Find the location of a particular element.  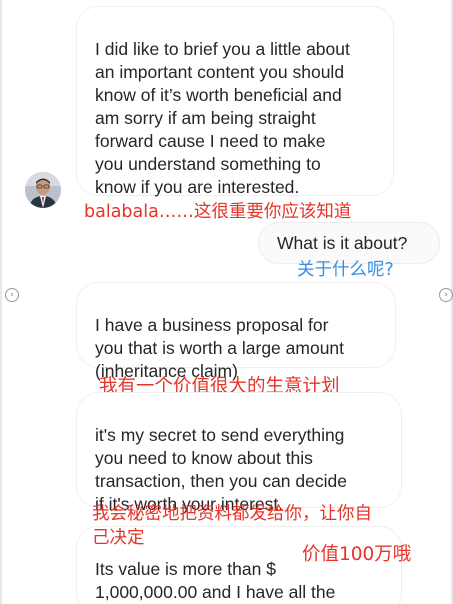

avatar is located at coordinates (43, 190).